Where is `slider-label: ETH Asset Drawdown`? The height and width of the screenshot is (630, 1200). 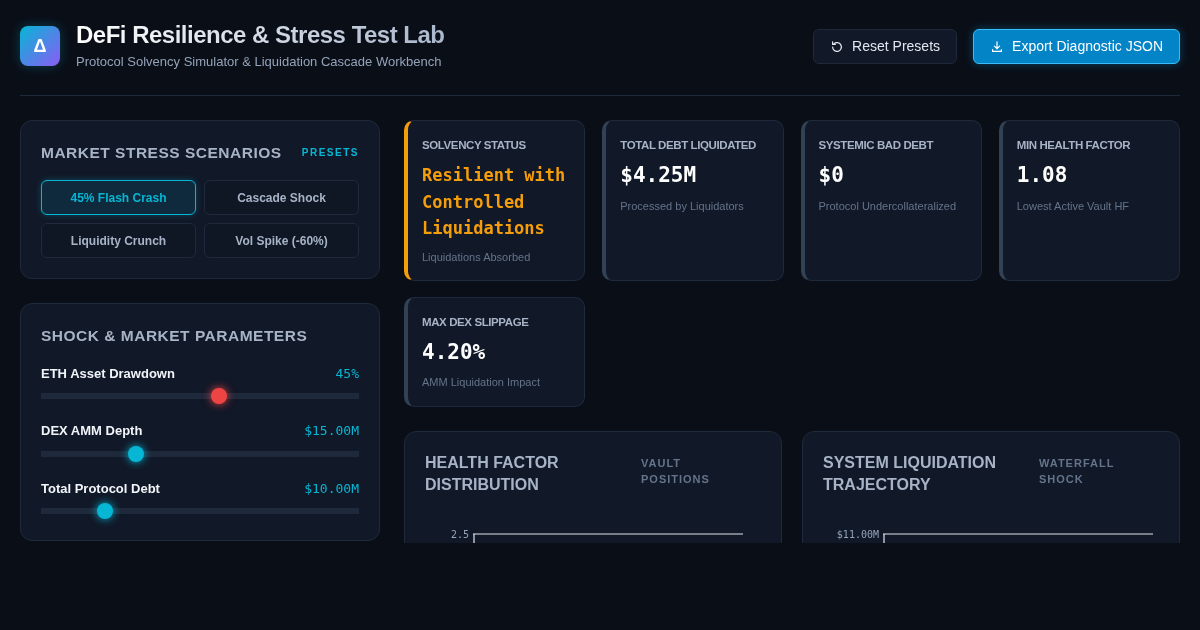
slider-label: ETH Asset Drawdown is located at coordinates (108, 373).